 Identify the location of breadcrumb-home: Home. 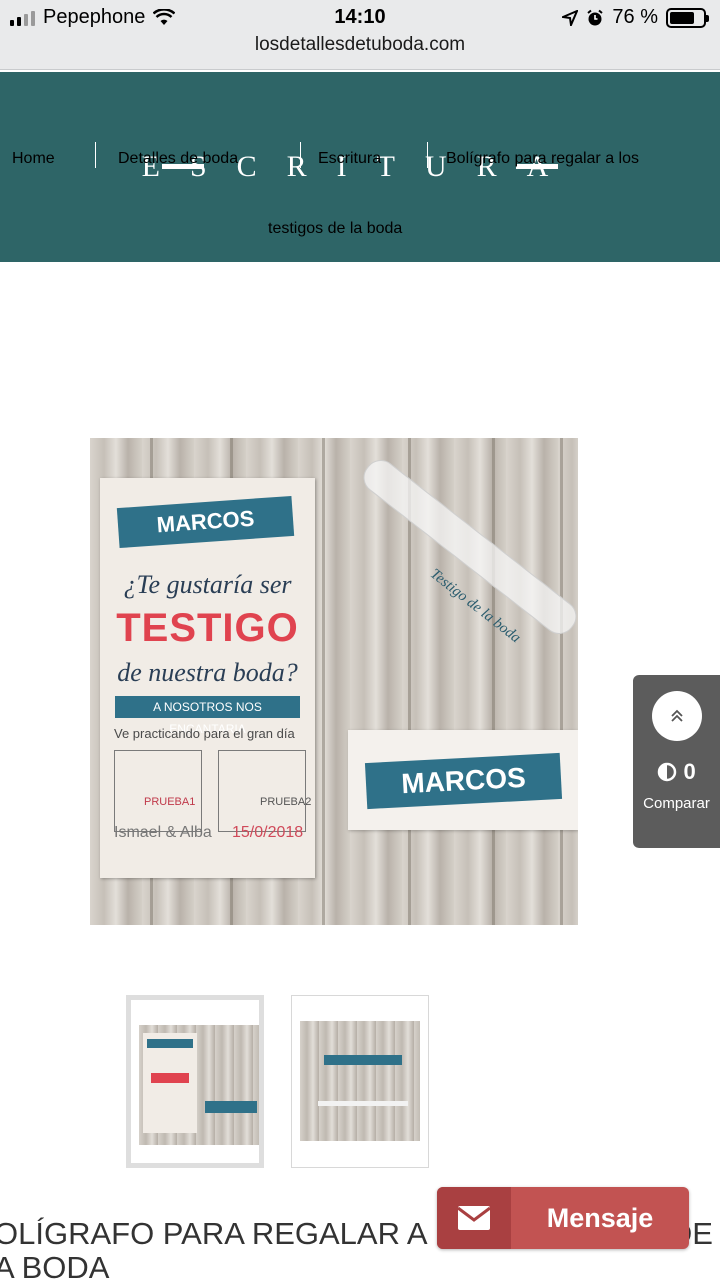
(33, 159).